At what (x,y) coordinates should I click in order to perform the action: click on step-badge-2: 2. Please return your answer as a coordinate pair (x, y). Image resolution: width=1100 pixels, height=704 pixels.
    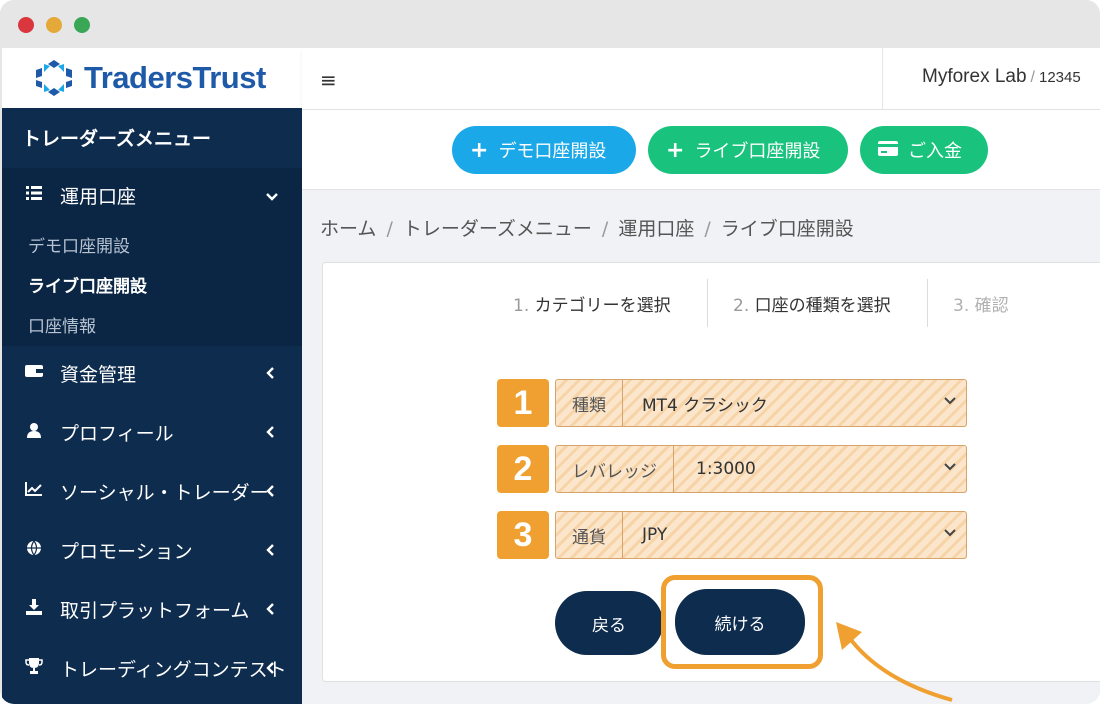
    Looking at the image, I should click on (523, 469).